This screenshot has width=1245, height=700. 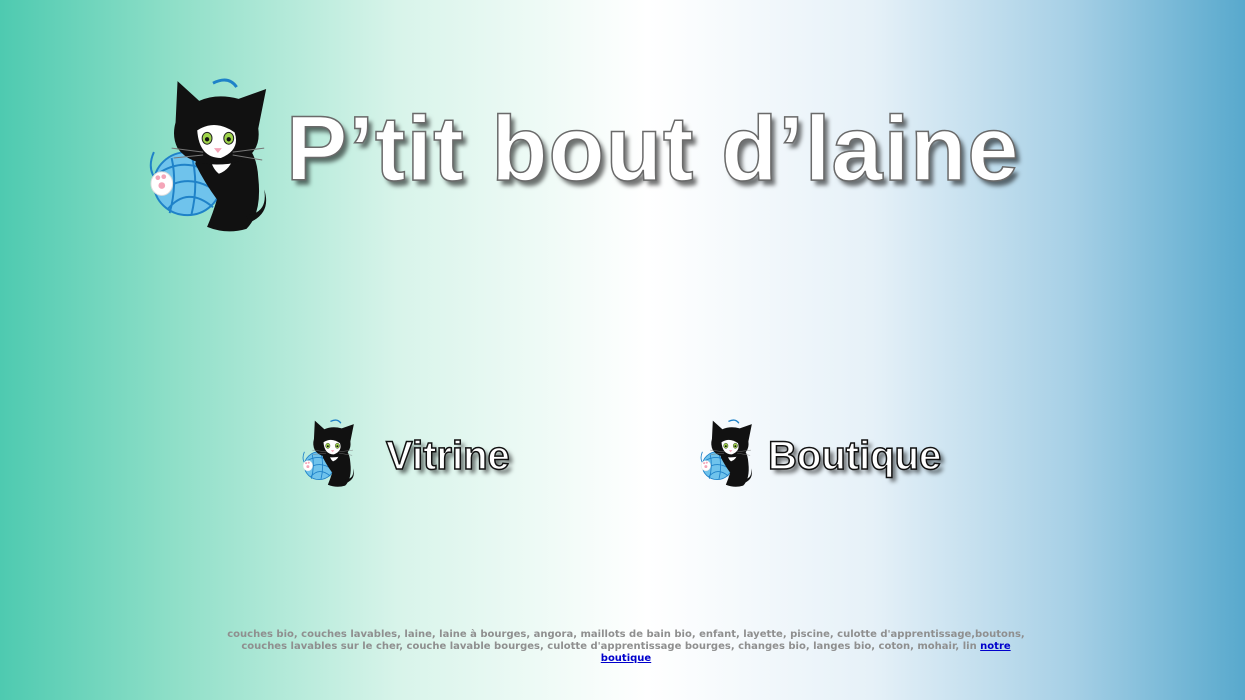 I want to click on nav-boutique-label: Boutique, so click(x=854, y=456).